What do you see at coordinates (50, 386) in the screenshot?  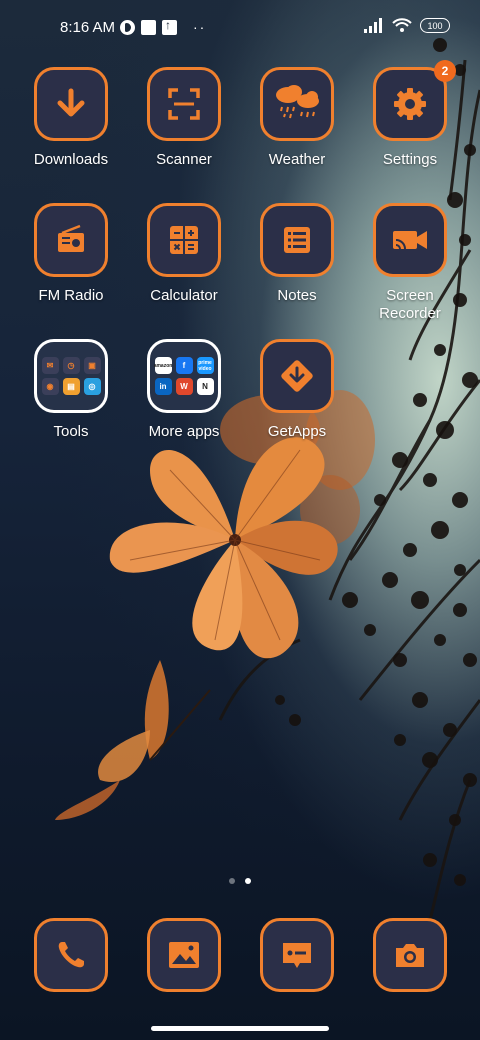 I see `compass-mini-icon: ◉` at bounding box center [50, 386].